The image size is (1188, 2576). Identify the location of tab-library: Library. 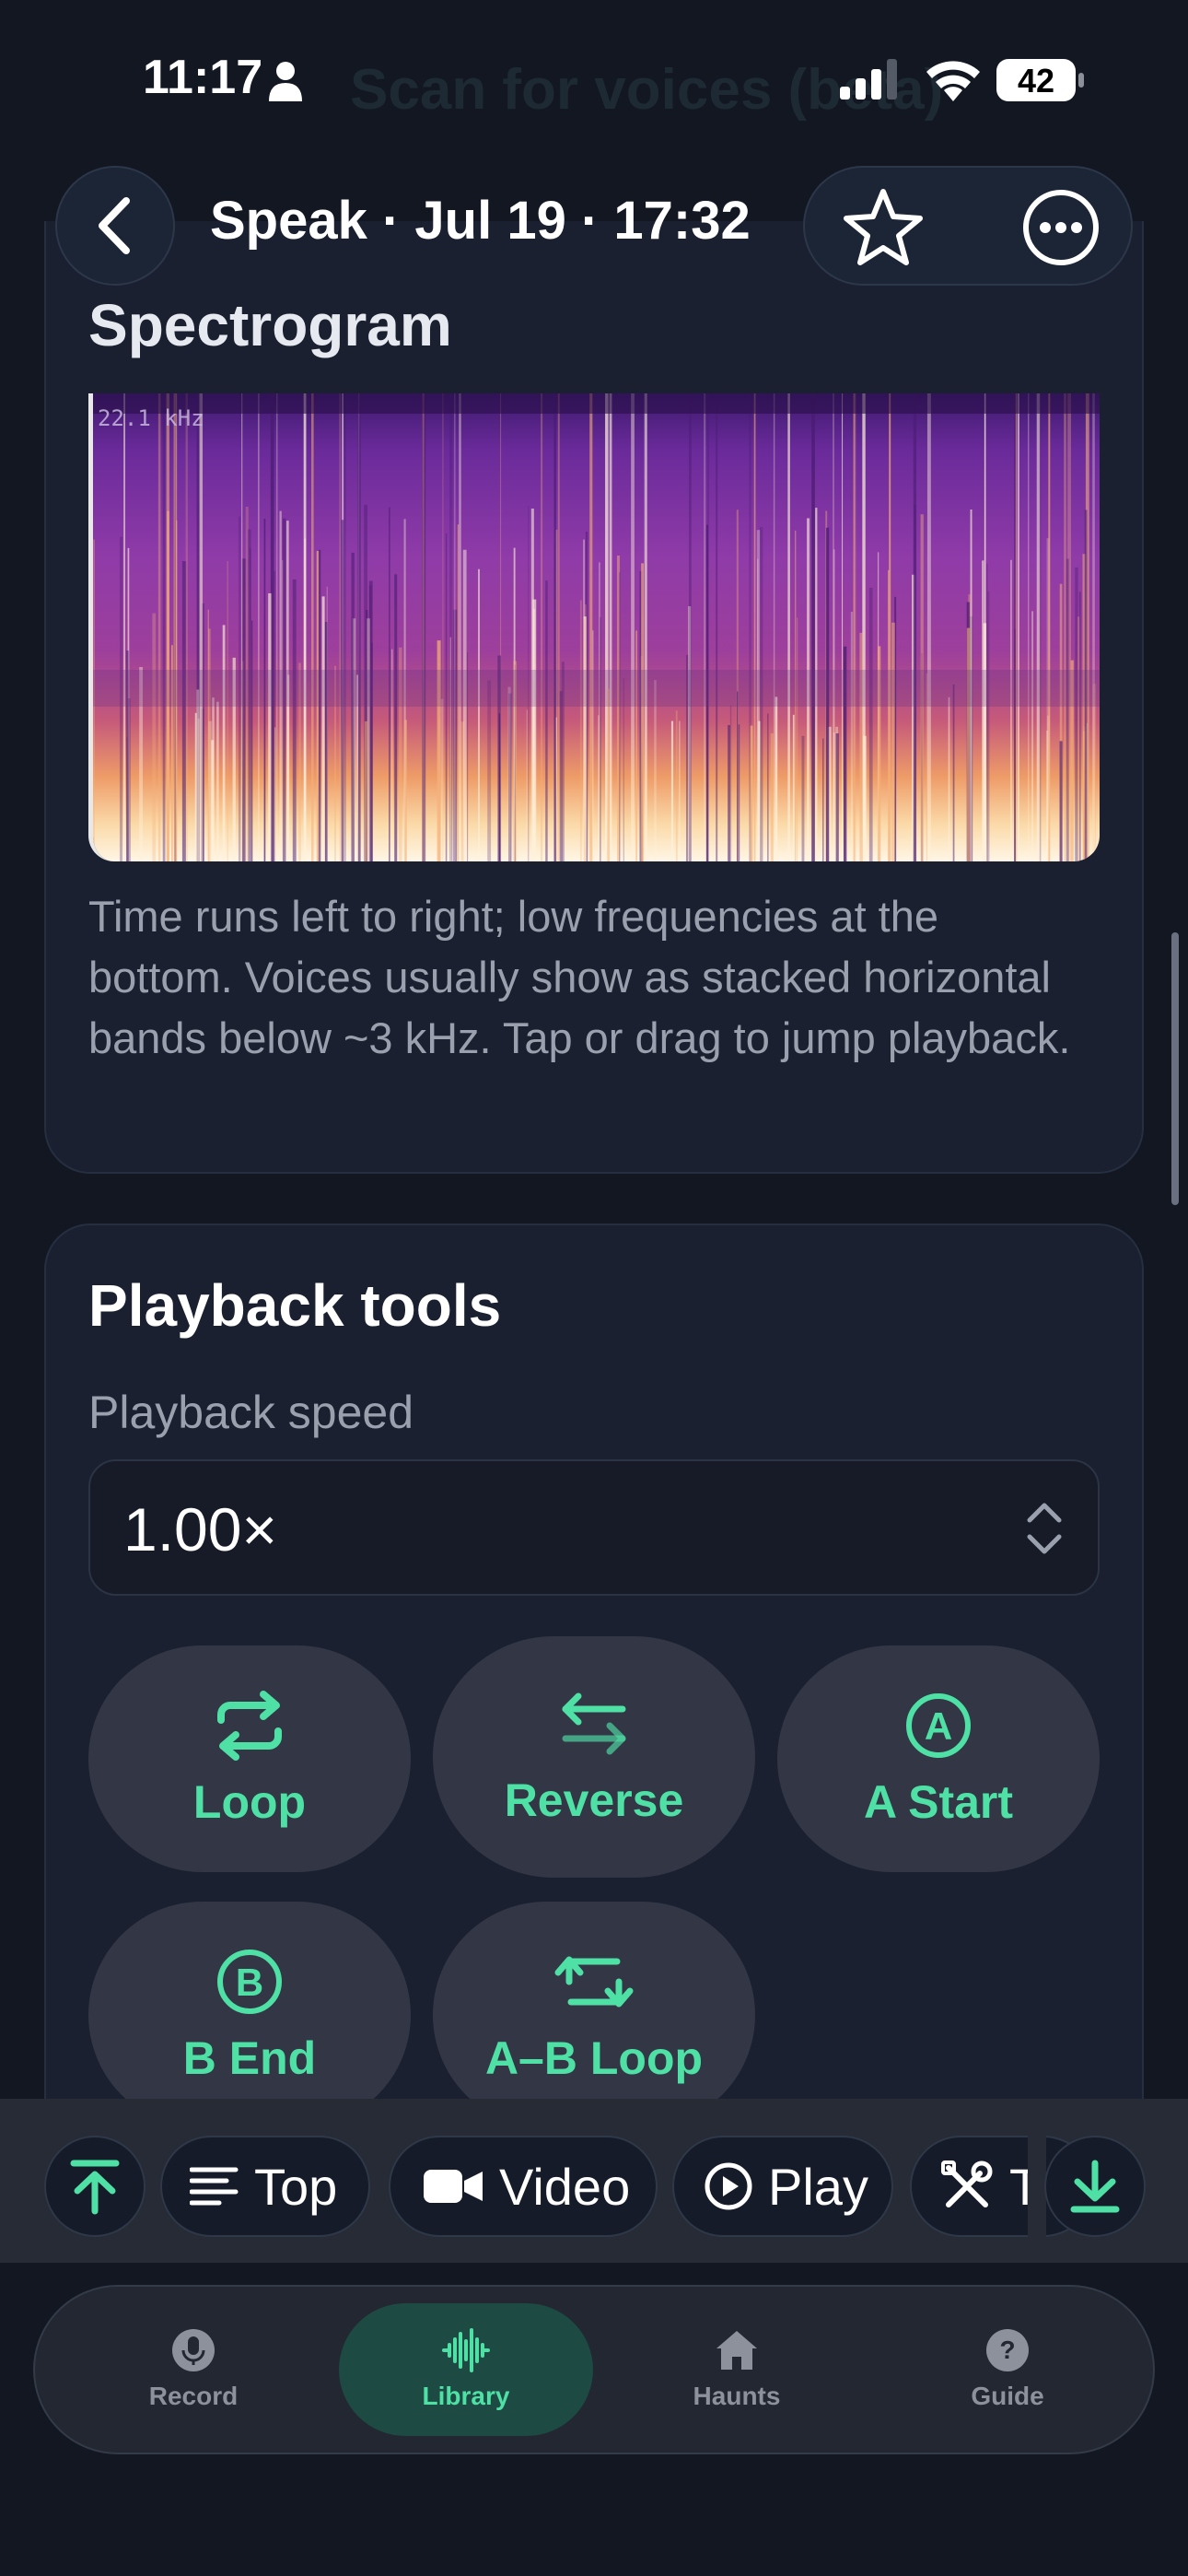
(466, 2369).